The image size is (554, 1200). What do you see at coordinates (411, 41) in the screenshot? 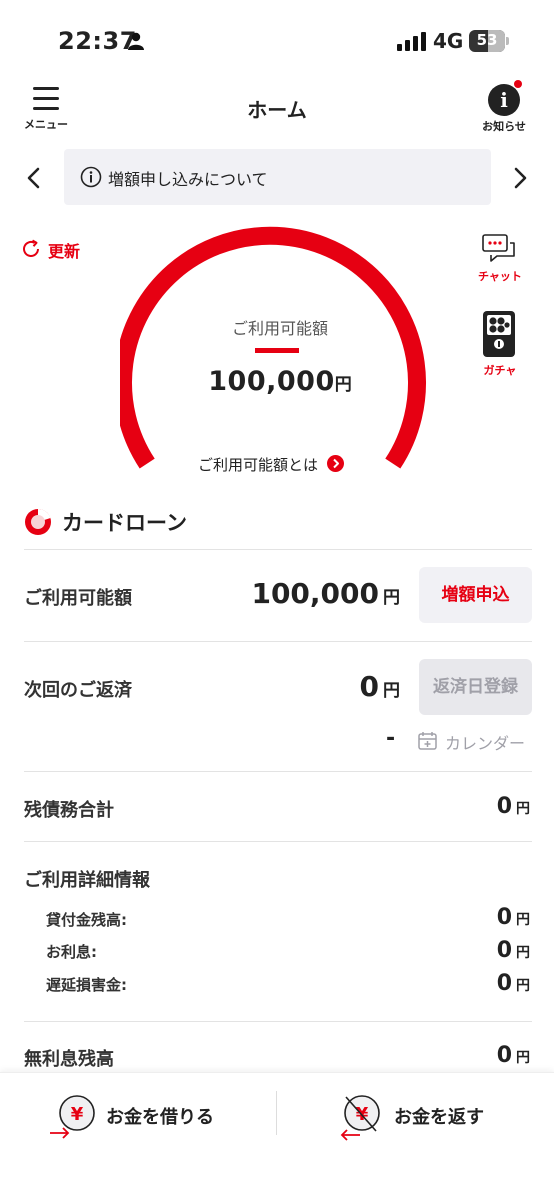
I see `signal-icon` at bounding box center [411, 41].